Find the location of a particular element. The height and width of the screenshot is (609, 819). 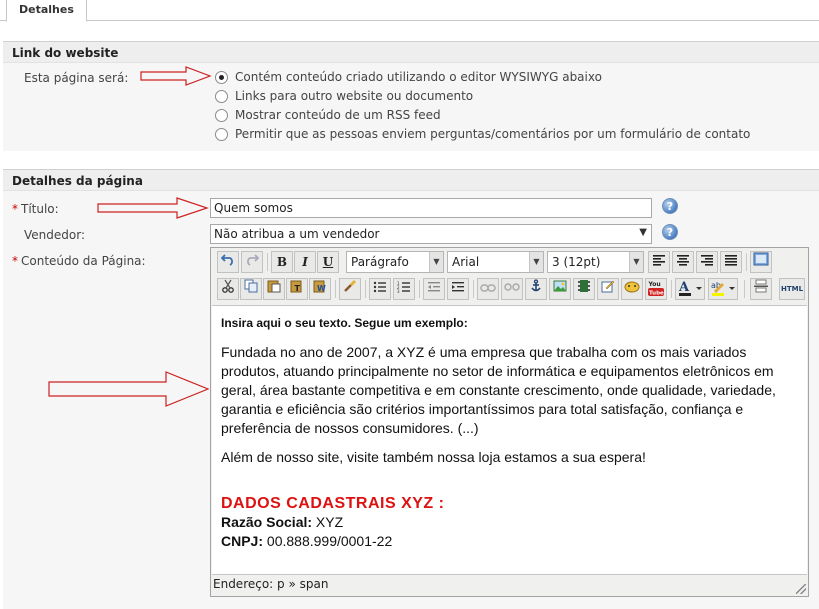

page-type-label: Esta página será: is located at coordinates (76, 78).